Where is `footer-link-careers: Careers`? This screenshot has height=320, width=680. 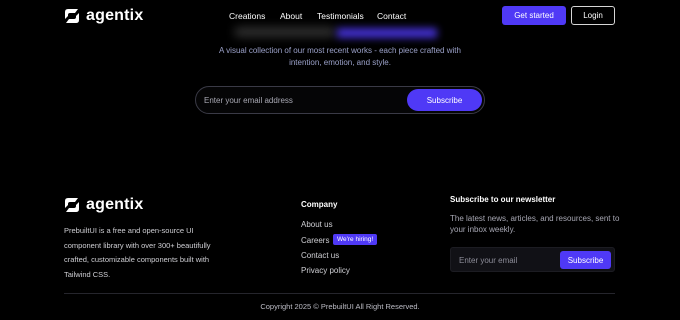 footer-link-careers: Careers is located at coordinates (315, 240).